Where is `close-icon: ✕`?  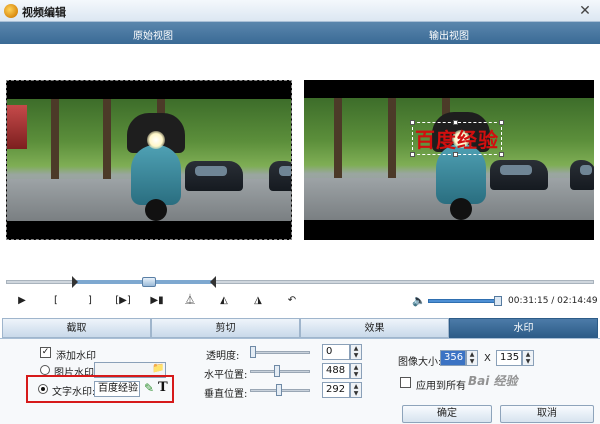 close-icon: ✕ is located at coordinates (585, 11).